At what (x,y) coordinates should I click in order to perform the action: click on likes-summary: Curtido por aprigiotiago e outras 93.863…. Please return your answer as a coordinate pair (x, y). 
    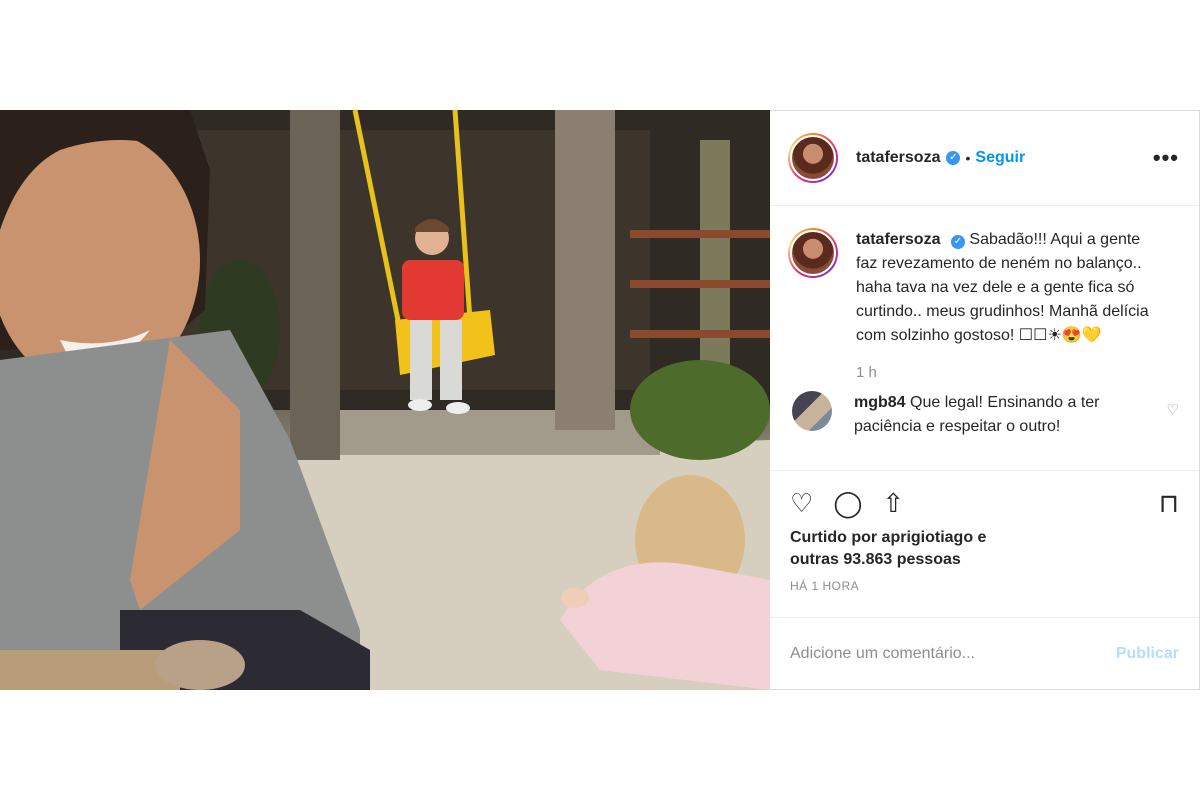
    Looking at the image, I should click on (984, 546).